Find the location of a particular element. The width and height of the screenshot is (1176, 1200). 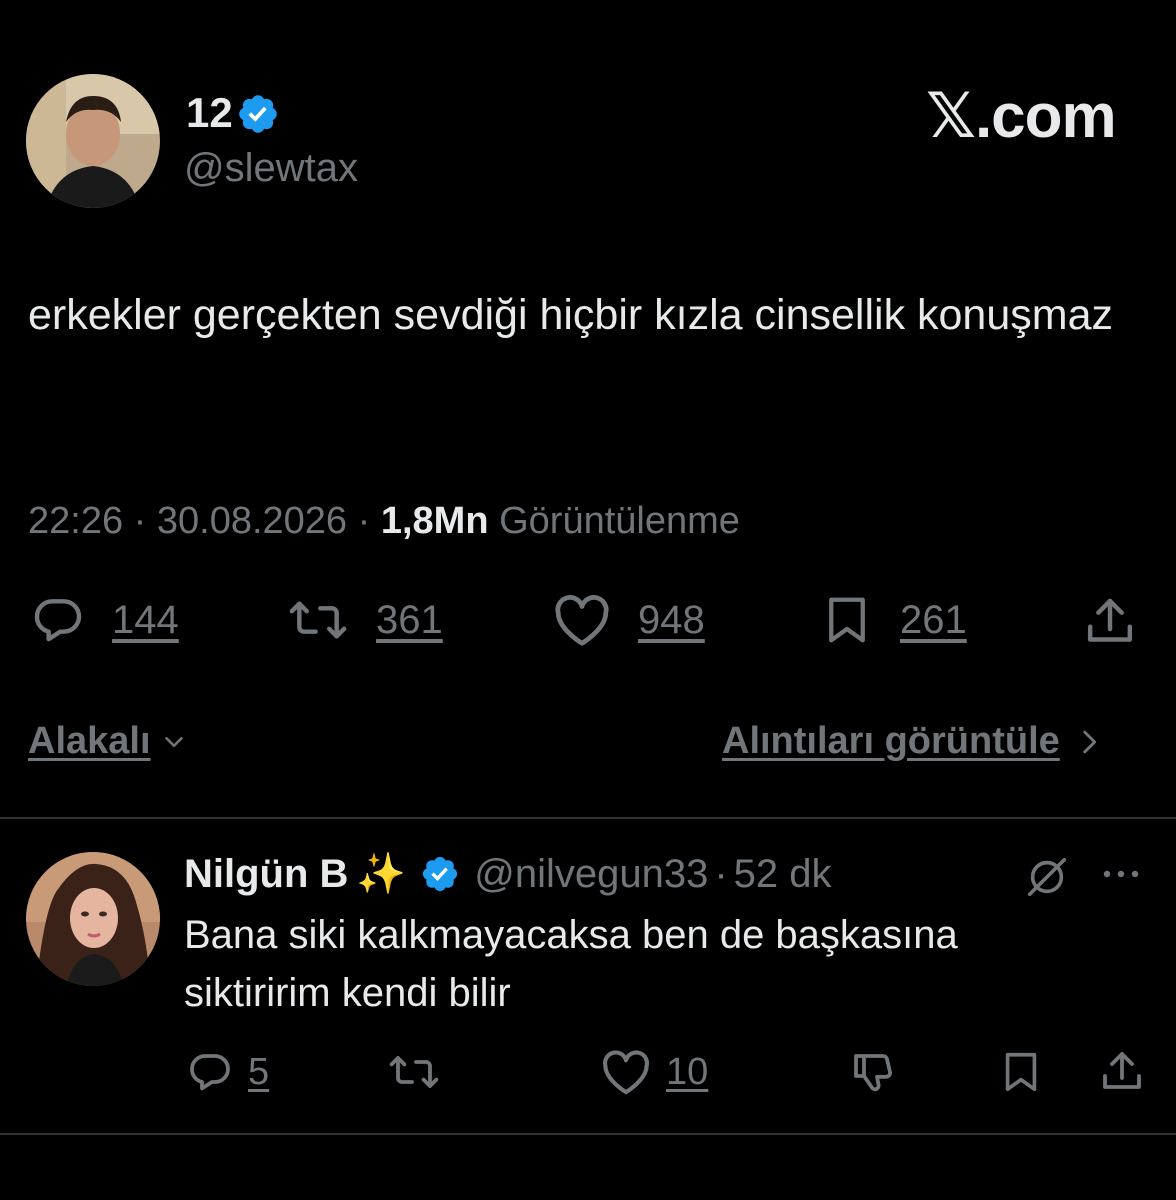

thumbs-down-icon is located at coordinates (874, 1072).